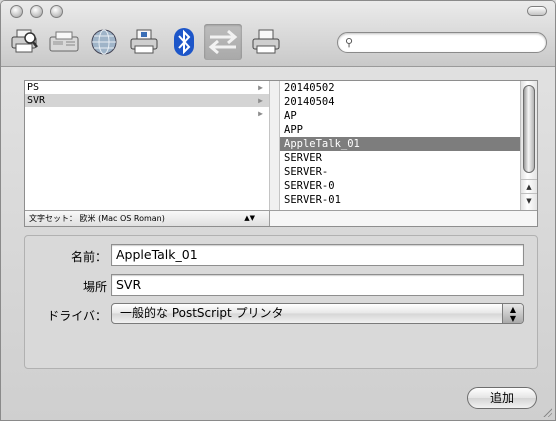 This screenshot has height=421, width=556. What do you see at coordinates (512, 313) in the screenshot?
I see `chevron-updown-icon: ▲ ▼` at bounding box center [512, 313].